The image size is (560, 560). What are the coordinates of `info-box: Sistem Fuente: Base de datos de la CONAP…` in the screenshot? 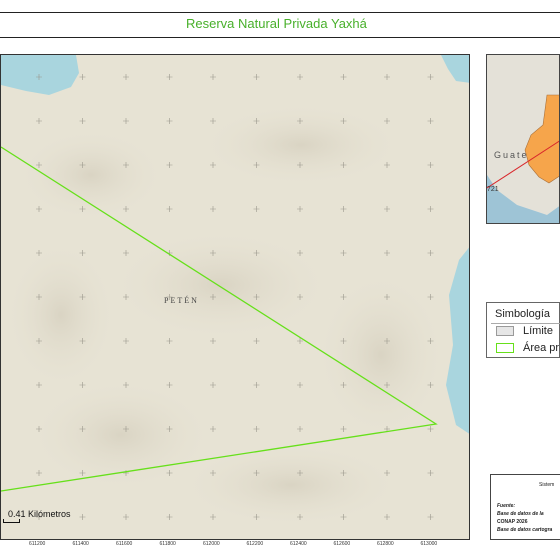 It's located at (525, 507).